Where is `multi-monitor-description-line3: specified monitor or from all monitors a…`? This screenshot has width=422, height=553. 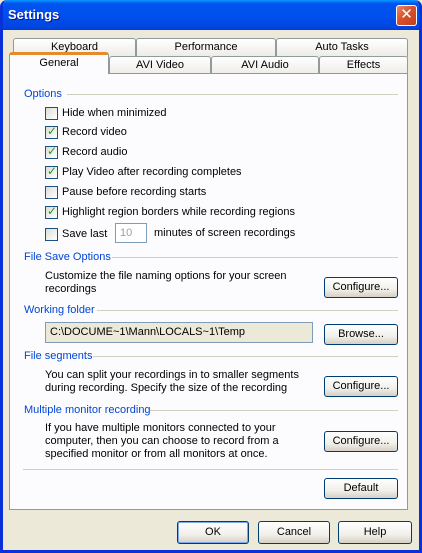 multi-monitor-description-line3: specified monitor or from all monitors a… is located at coordinates (156, 454).